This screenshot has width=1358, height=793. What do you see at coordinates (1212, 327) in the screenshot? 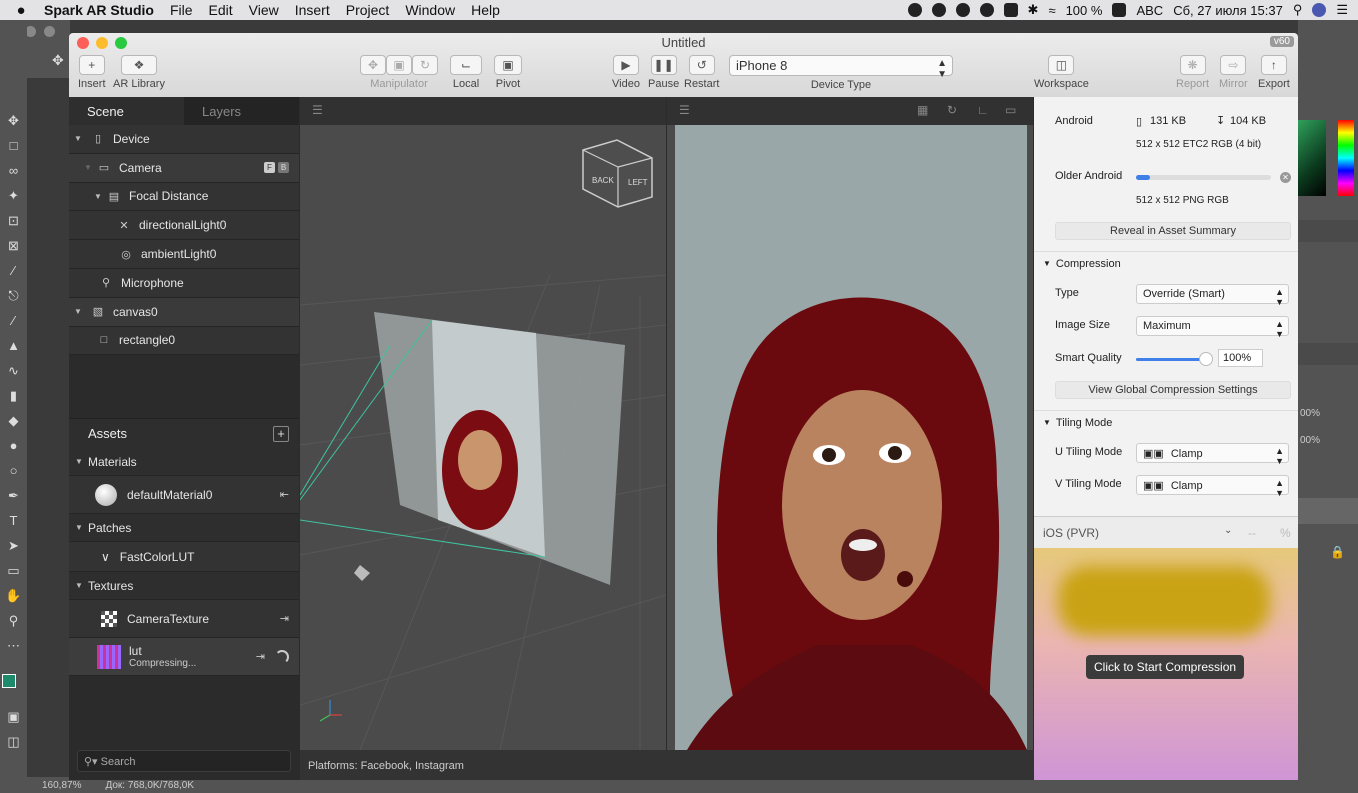
I see `image-size-select: Maximum ▲ ▼` at bounding box center [1212, 327].